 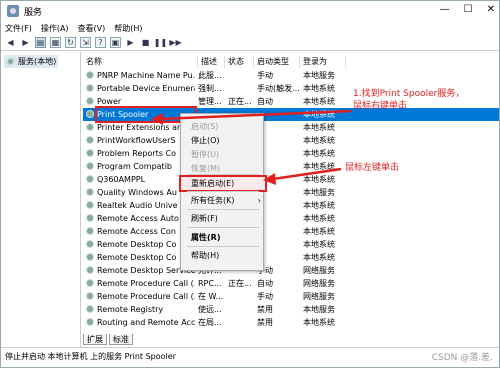 What do you see at coordinates (251, 147) in the screenshot?
I see `annotation-arrows` at bounding box center [251, 147].